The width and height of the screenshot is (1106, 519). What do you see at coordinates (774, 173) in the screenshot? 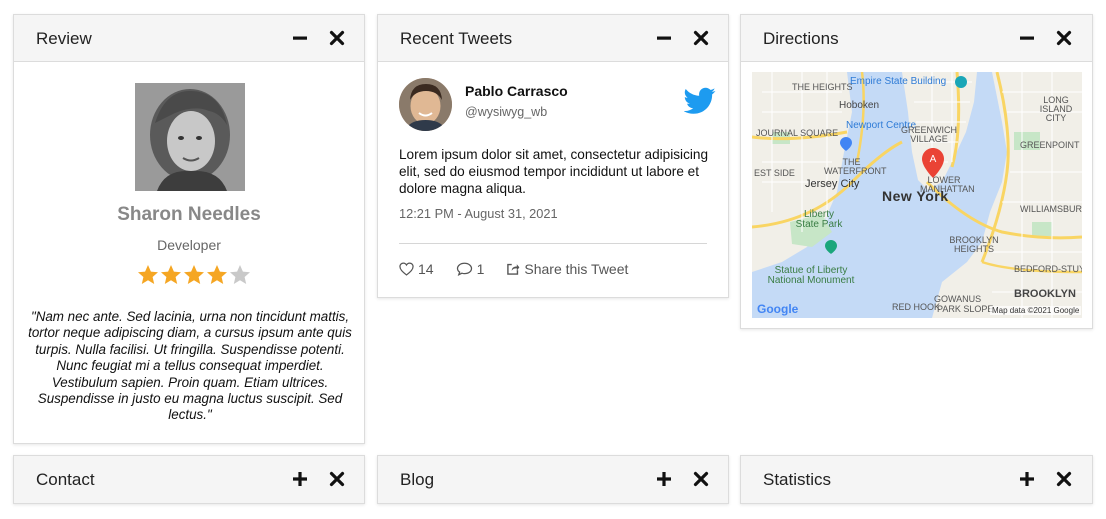
I see `map-label: EST SIDE` at bounding box center [774, 173].